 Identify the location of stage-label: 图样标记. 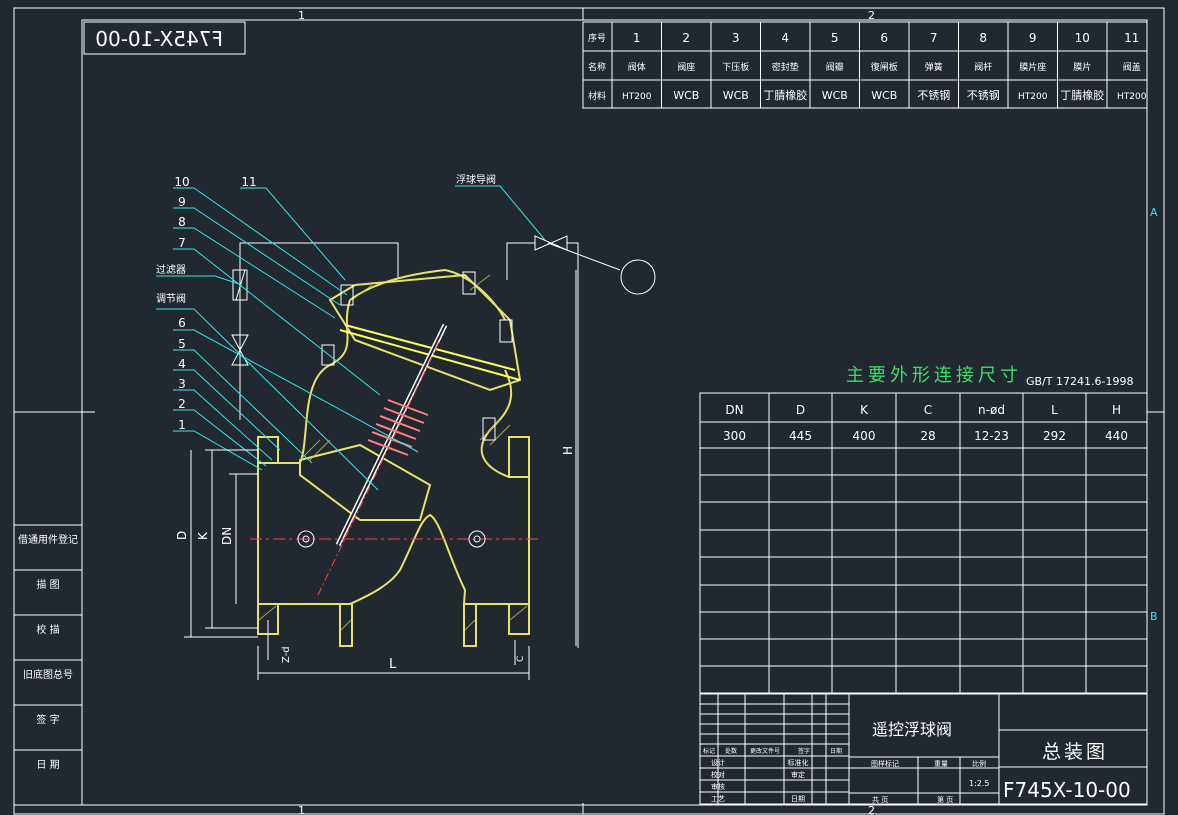
(885, 763).